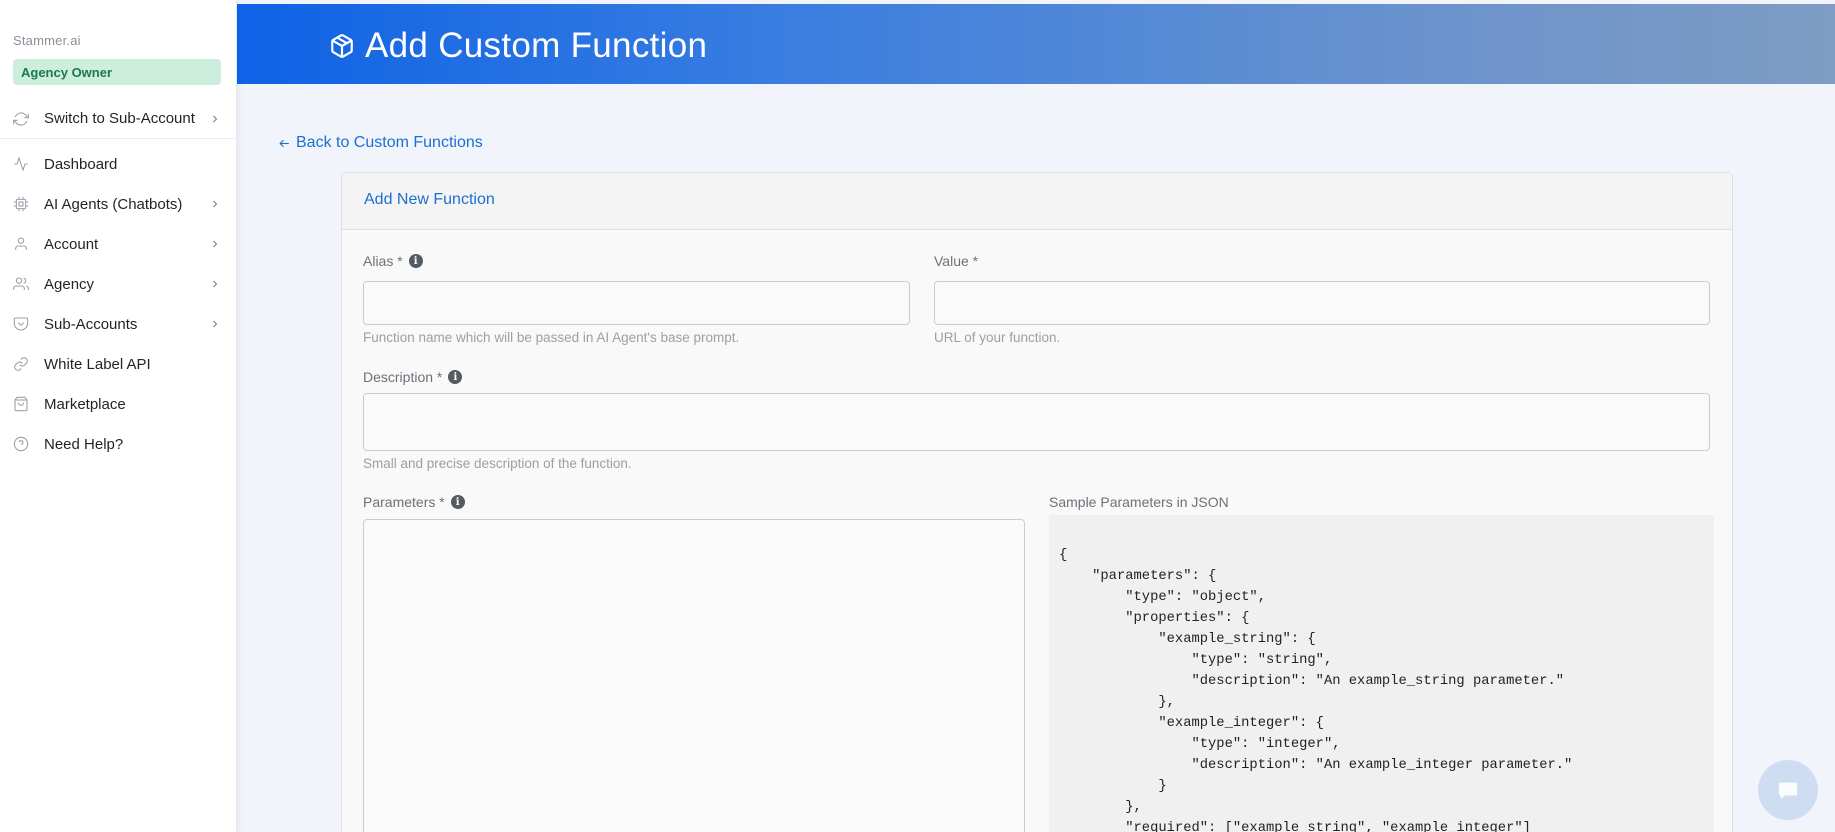 The width and height of the screenshot is (1835, 832). I want to click on sidebar-item-label: Account, so click(71, 244).